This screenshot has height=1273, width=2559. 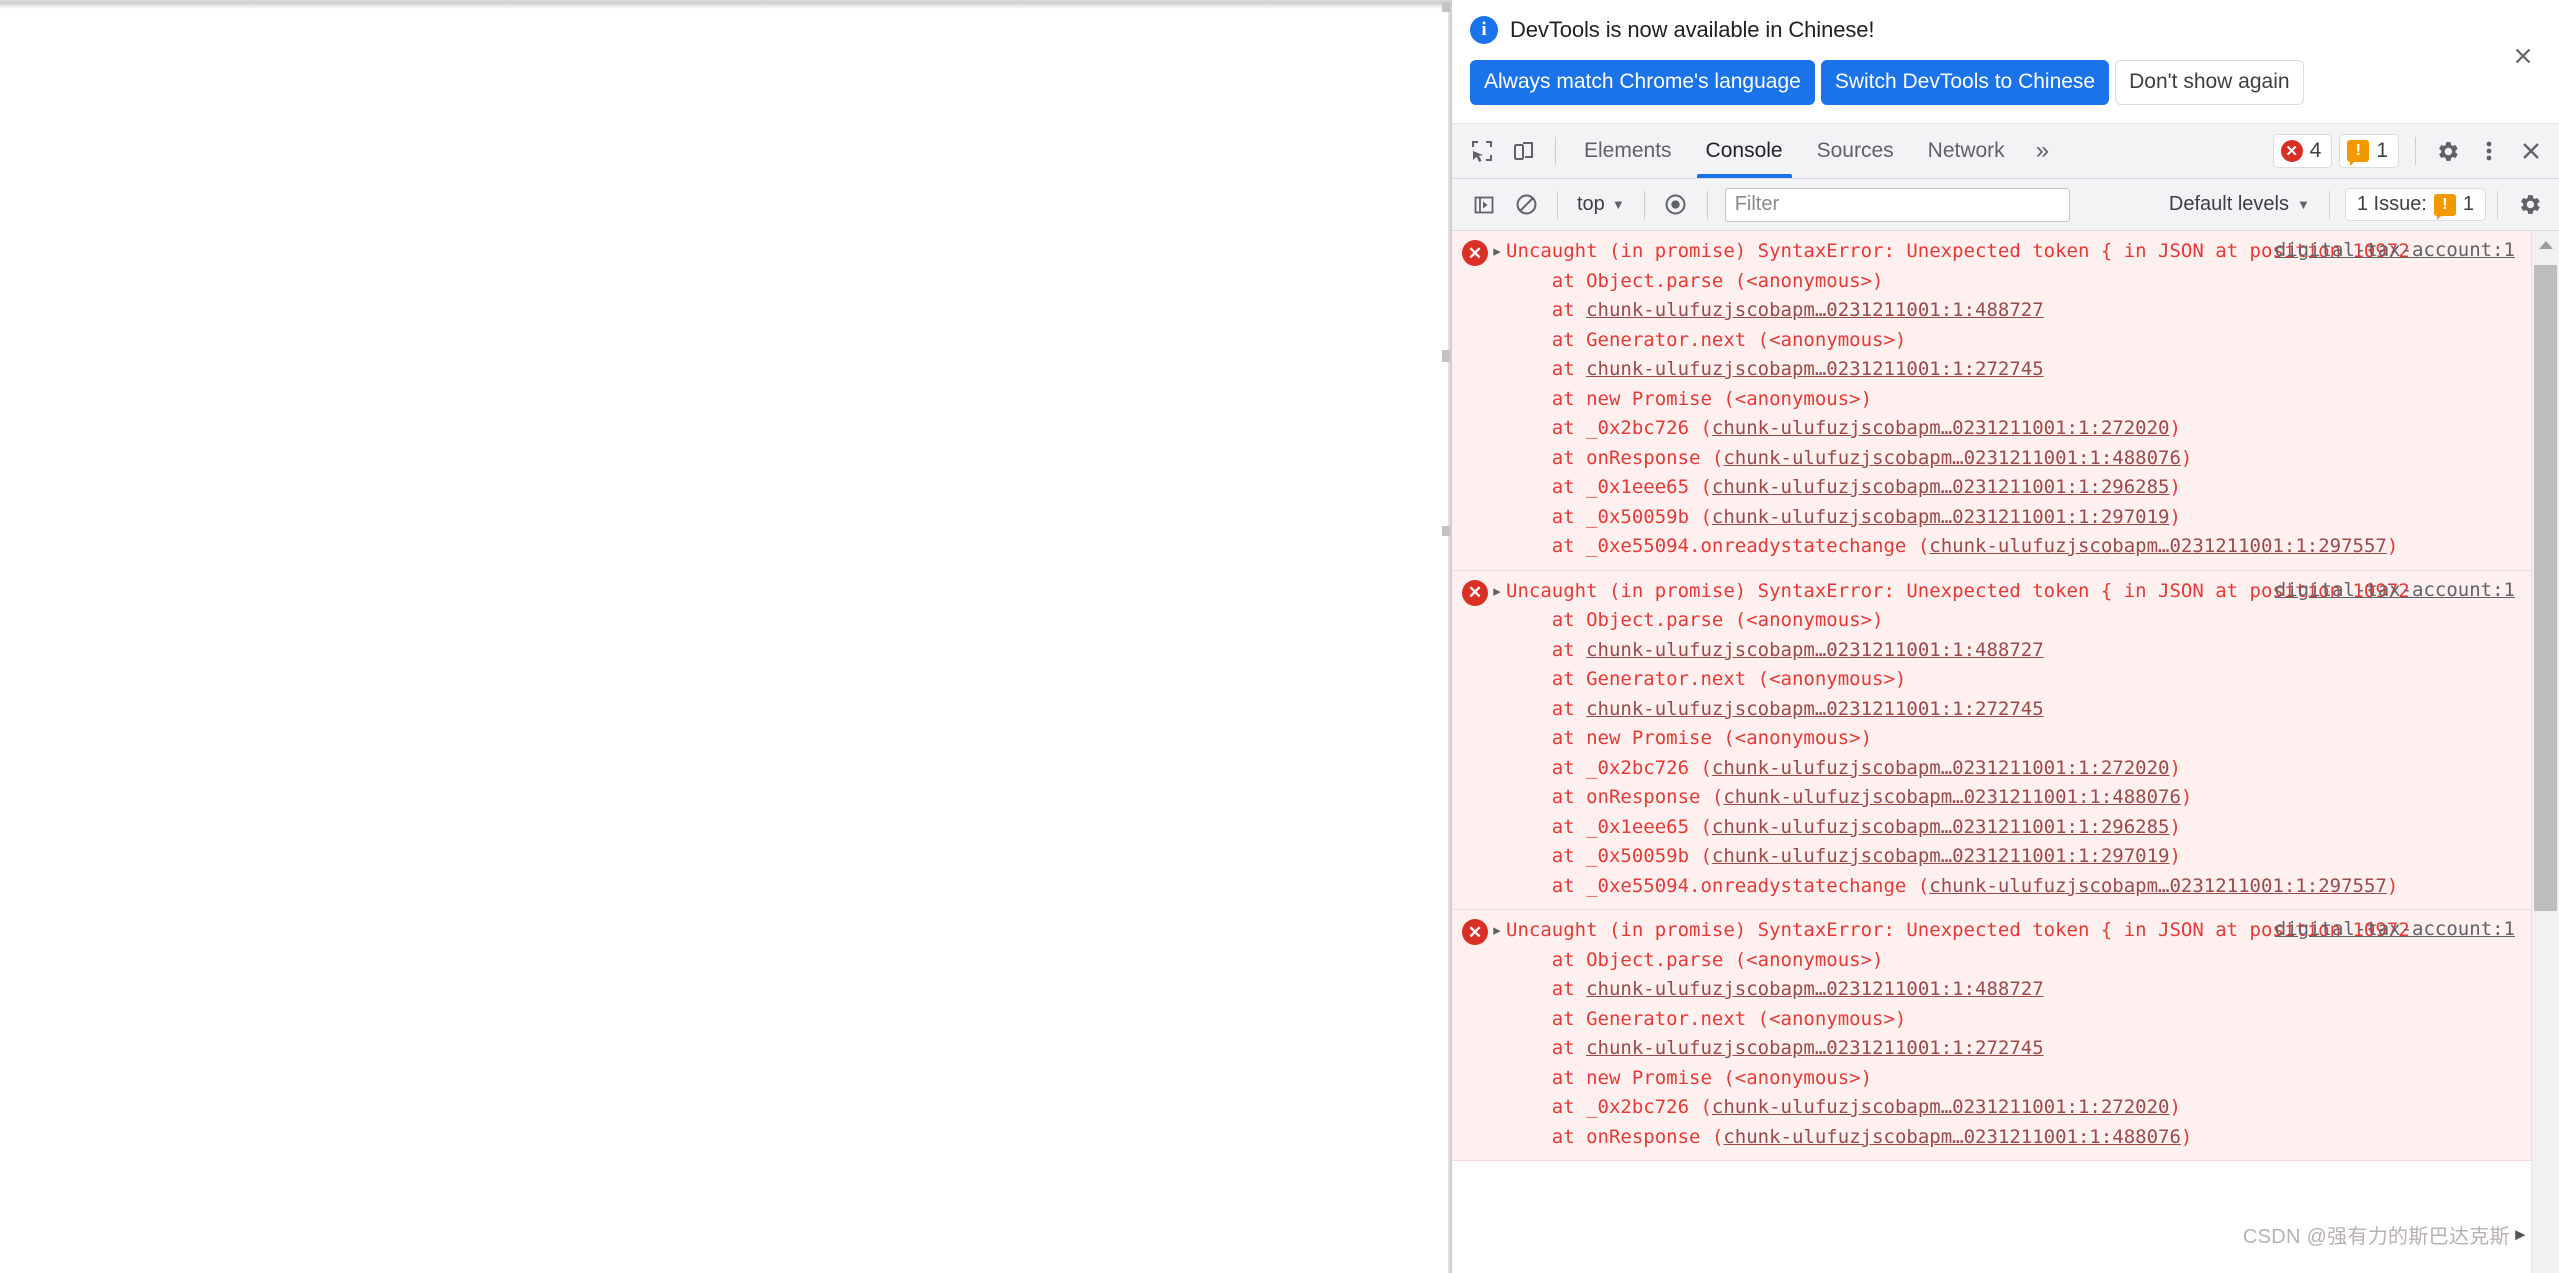 What do you see at coordinates (1446, 7) in the screenshot?
I see `page-scrollbar-tick-top` at bounding box center [1446, 7].